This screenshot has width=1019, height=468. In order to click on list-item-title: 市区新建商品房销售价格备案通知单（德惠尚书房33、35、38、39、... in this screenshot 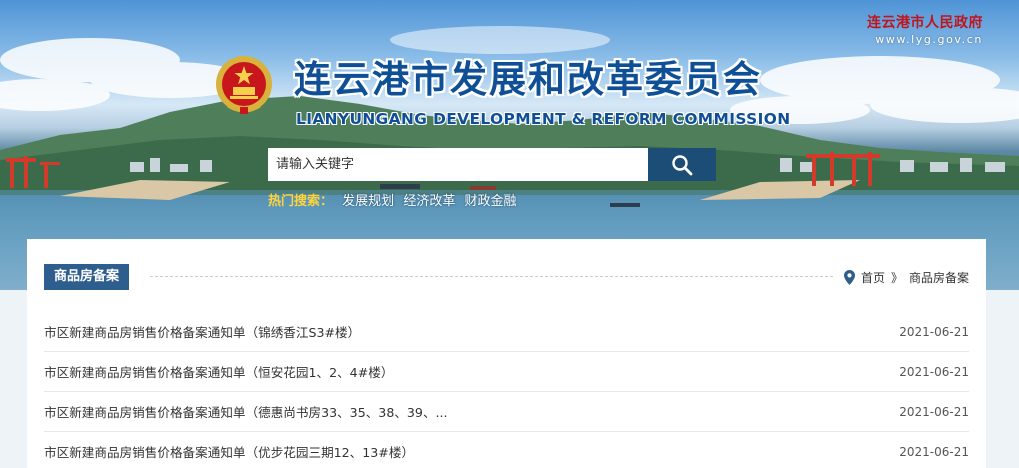, I will do `click(246, 411)`.